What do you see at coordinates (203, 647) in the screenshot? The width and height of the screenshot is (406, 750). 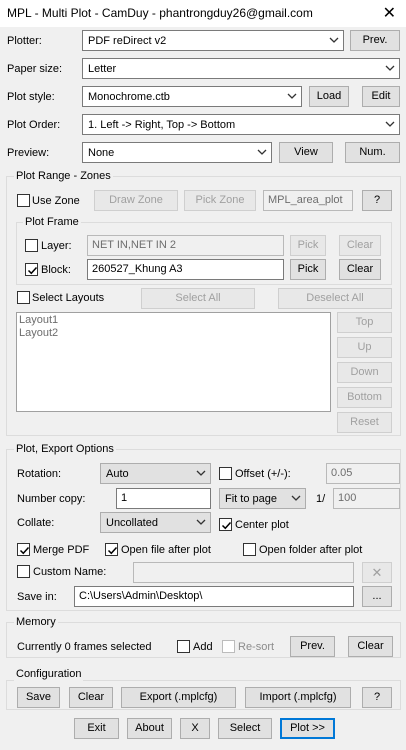 I see `add-label: Add` at bounding box center [203, 647].